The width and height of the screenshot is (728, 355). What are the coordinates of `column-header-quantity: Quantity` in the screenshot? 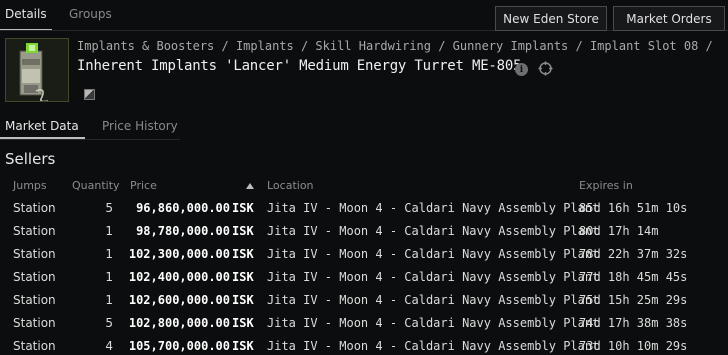 It's located at (96, 185).